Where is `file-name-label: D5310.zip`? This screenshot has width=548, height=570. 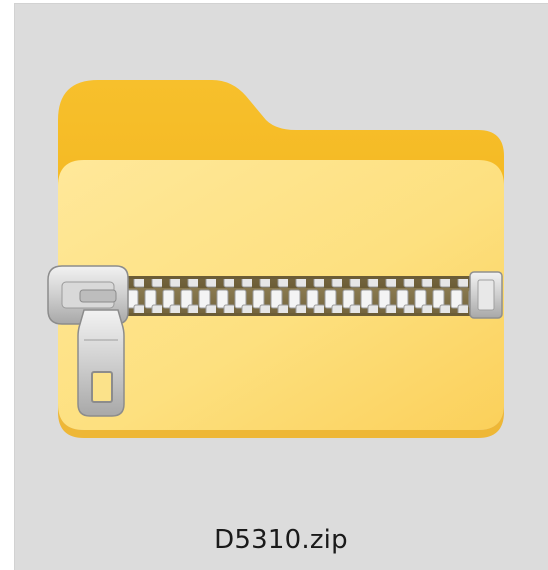
file-name-label: D5310.zip is located at coordinates (281, 540).